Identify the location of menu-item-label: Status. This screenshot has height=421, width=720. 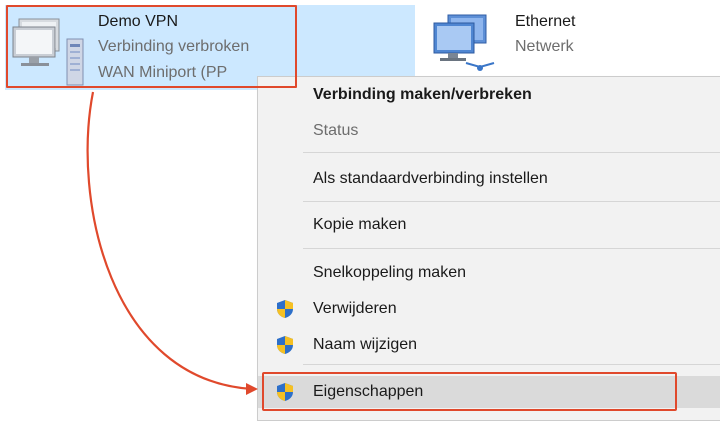
(336, 130).